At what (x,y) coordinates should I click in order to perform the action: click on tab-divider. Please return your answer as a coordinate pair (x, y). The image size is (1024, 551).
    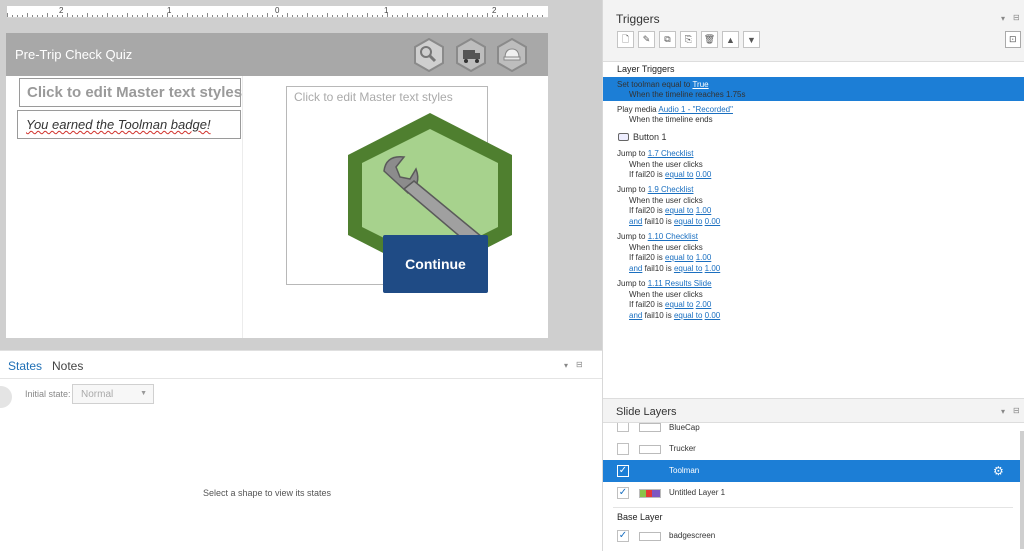
    Looking at the image, I should click on (301, 378).